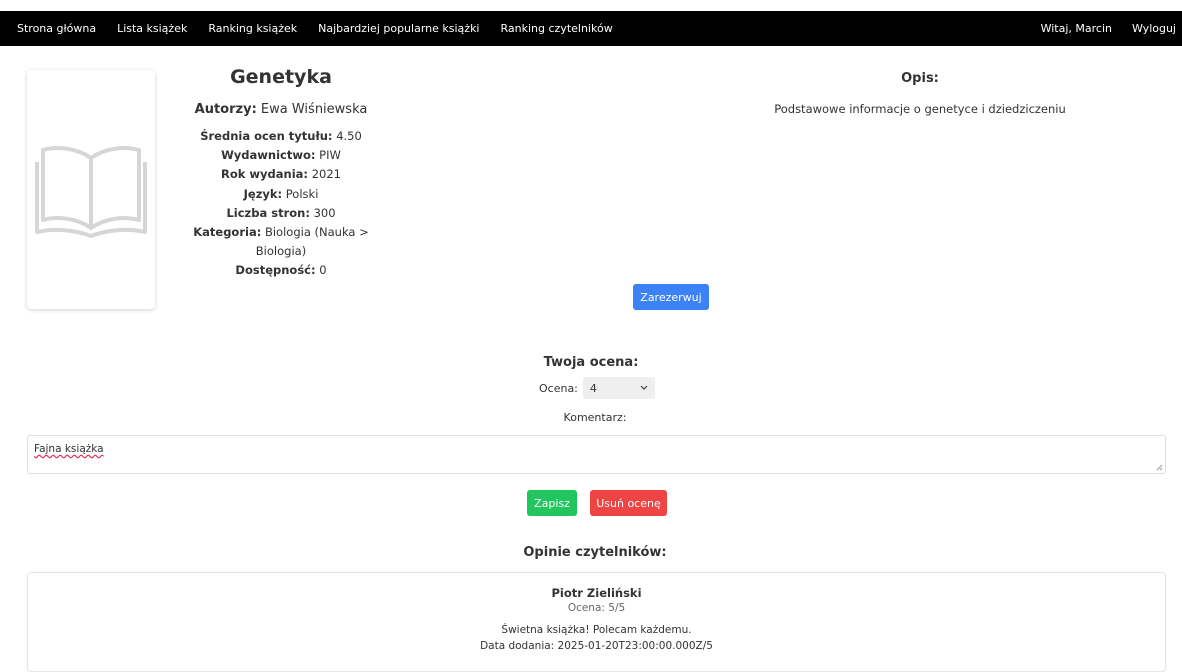 This screenshot has height=672, width=1182. I want to click on book-authors: Autorzy: Ewa Wiśniewska, so click(281, 109).